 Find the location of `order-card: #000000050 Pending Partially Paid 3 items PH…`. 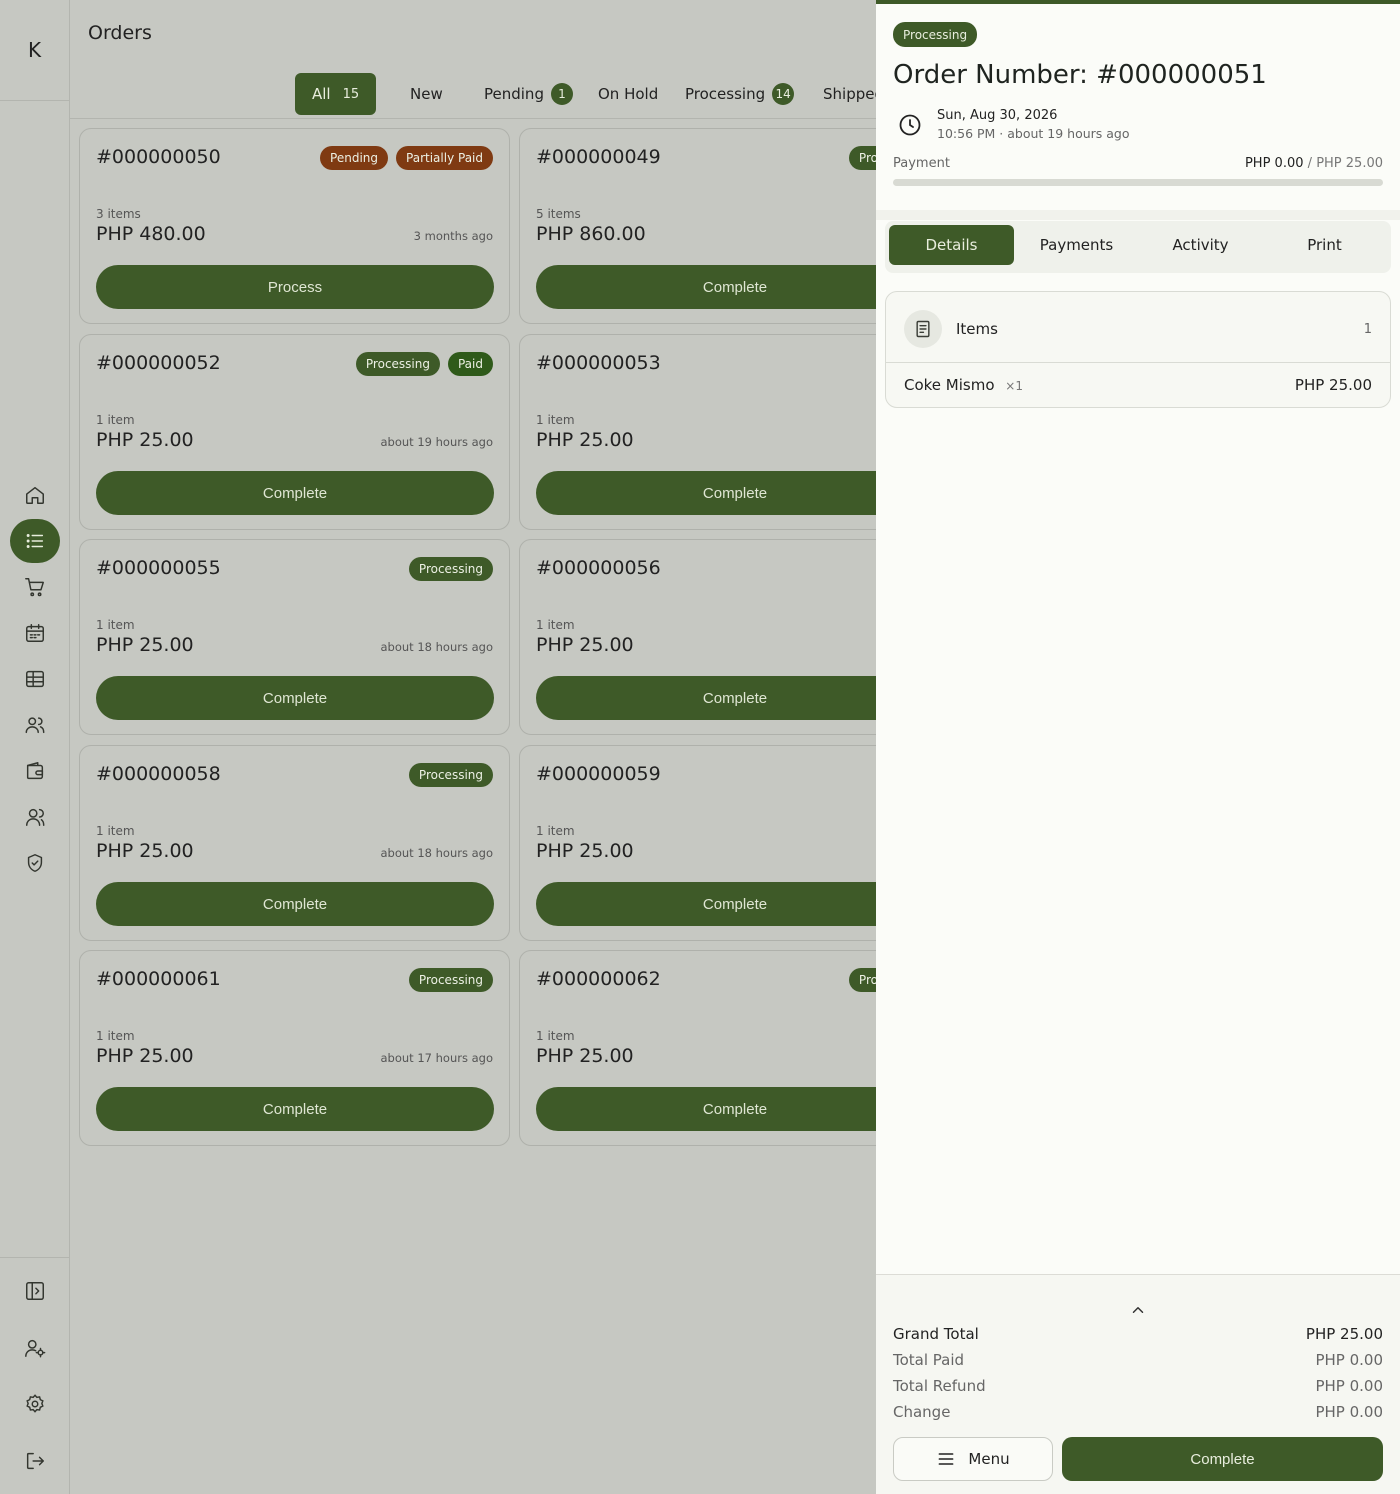

order-card: #000000050 Pending Partially Paid 3 items PH… is located at coordinates (294, 226).